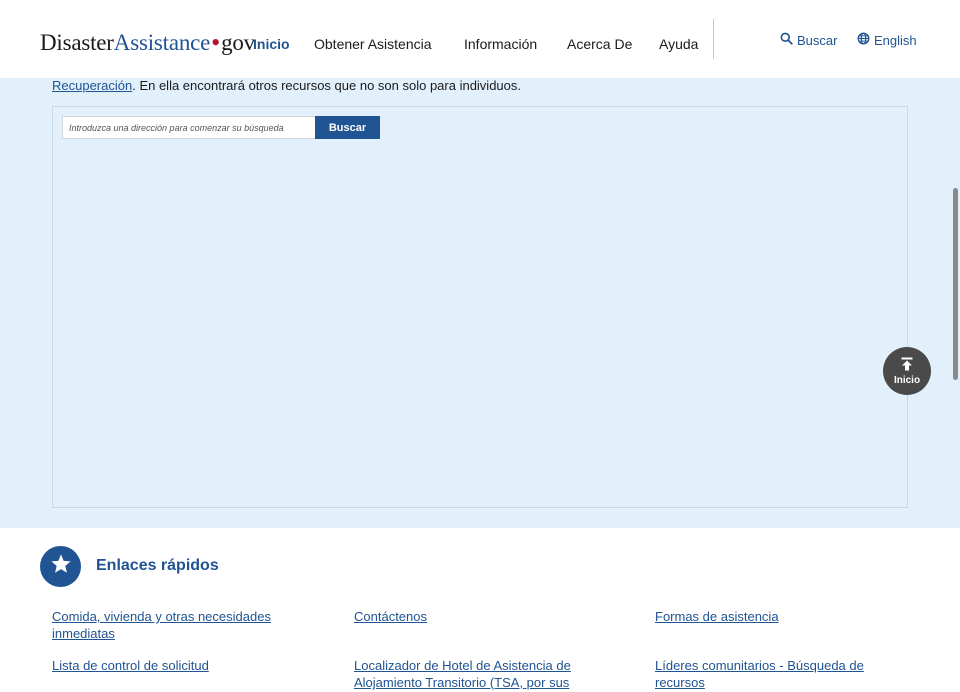 This screenshot has height=692, width=960. I want to click on address-search-input, so click(189, 127).